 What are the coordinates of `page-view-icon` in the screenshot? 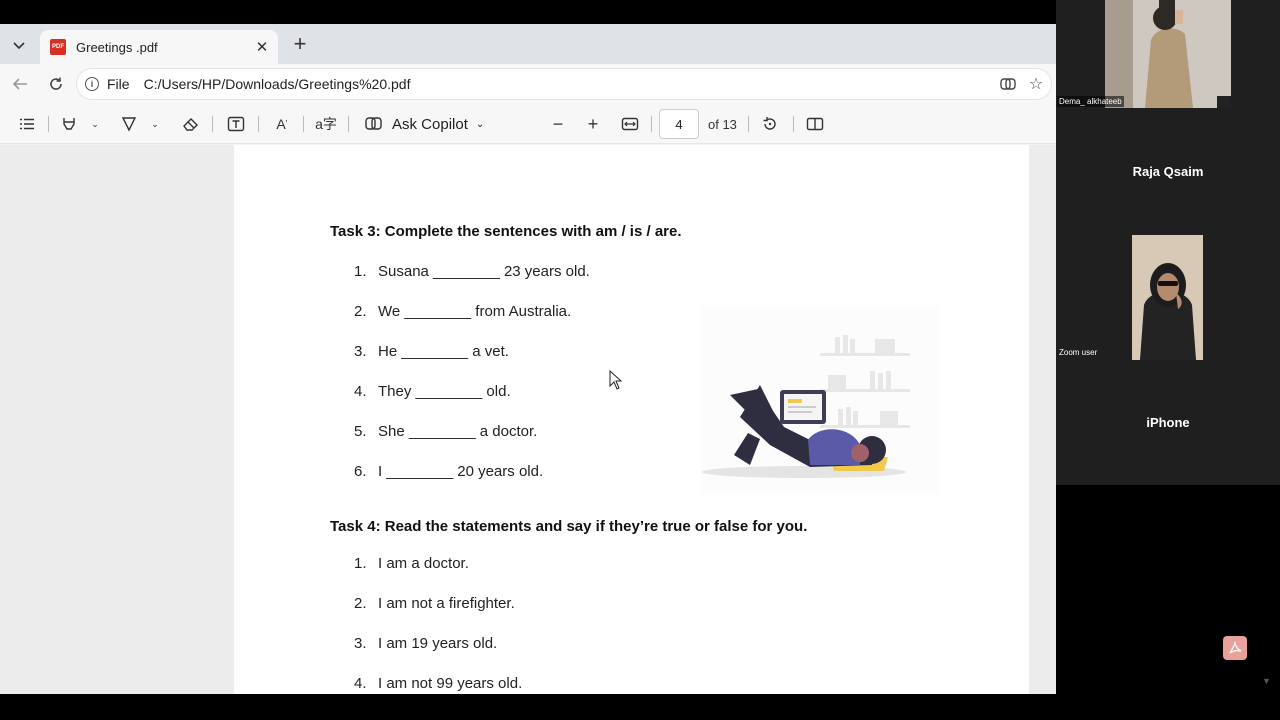 It's located at (815, 124).